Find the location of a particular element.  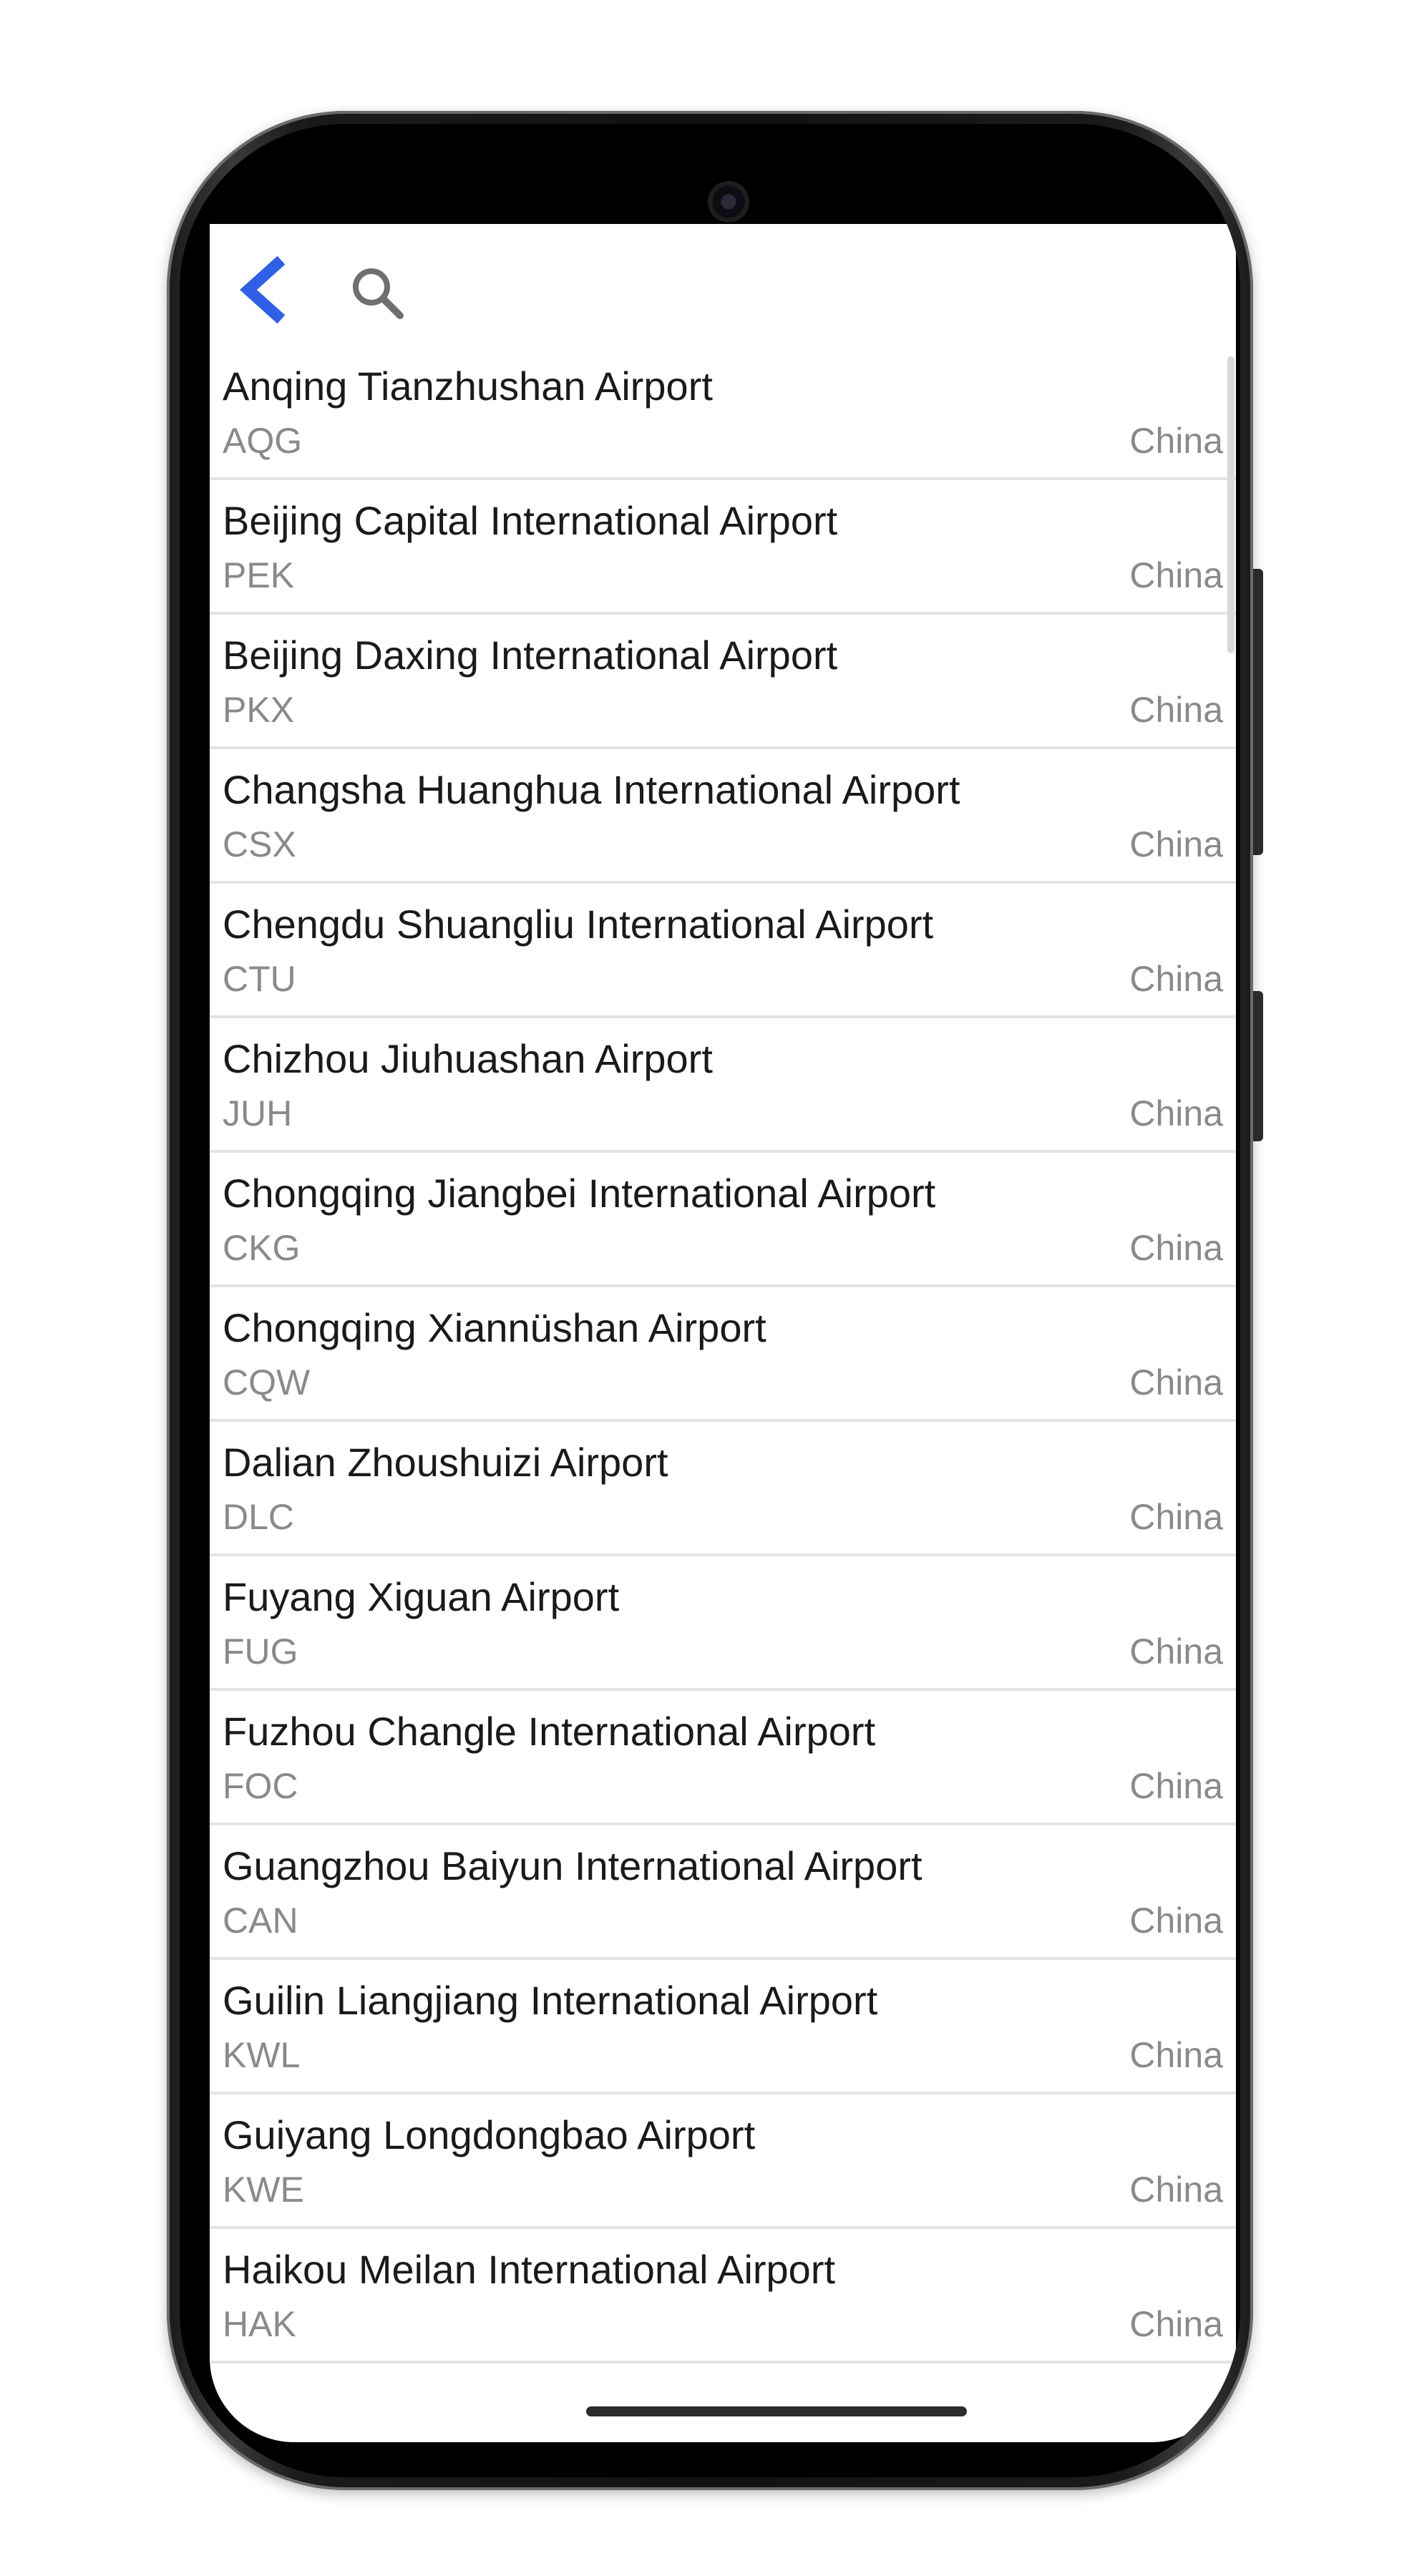

airport-code: CSX is located at coordinates (259, 844).